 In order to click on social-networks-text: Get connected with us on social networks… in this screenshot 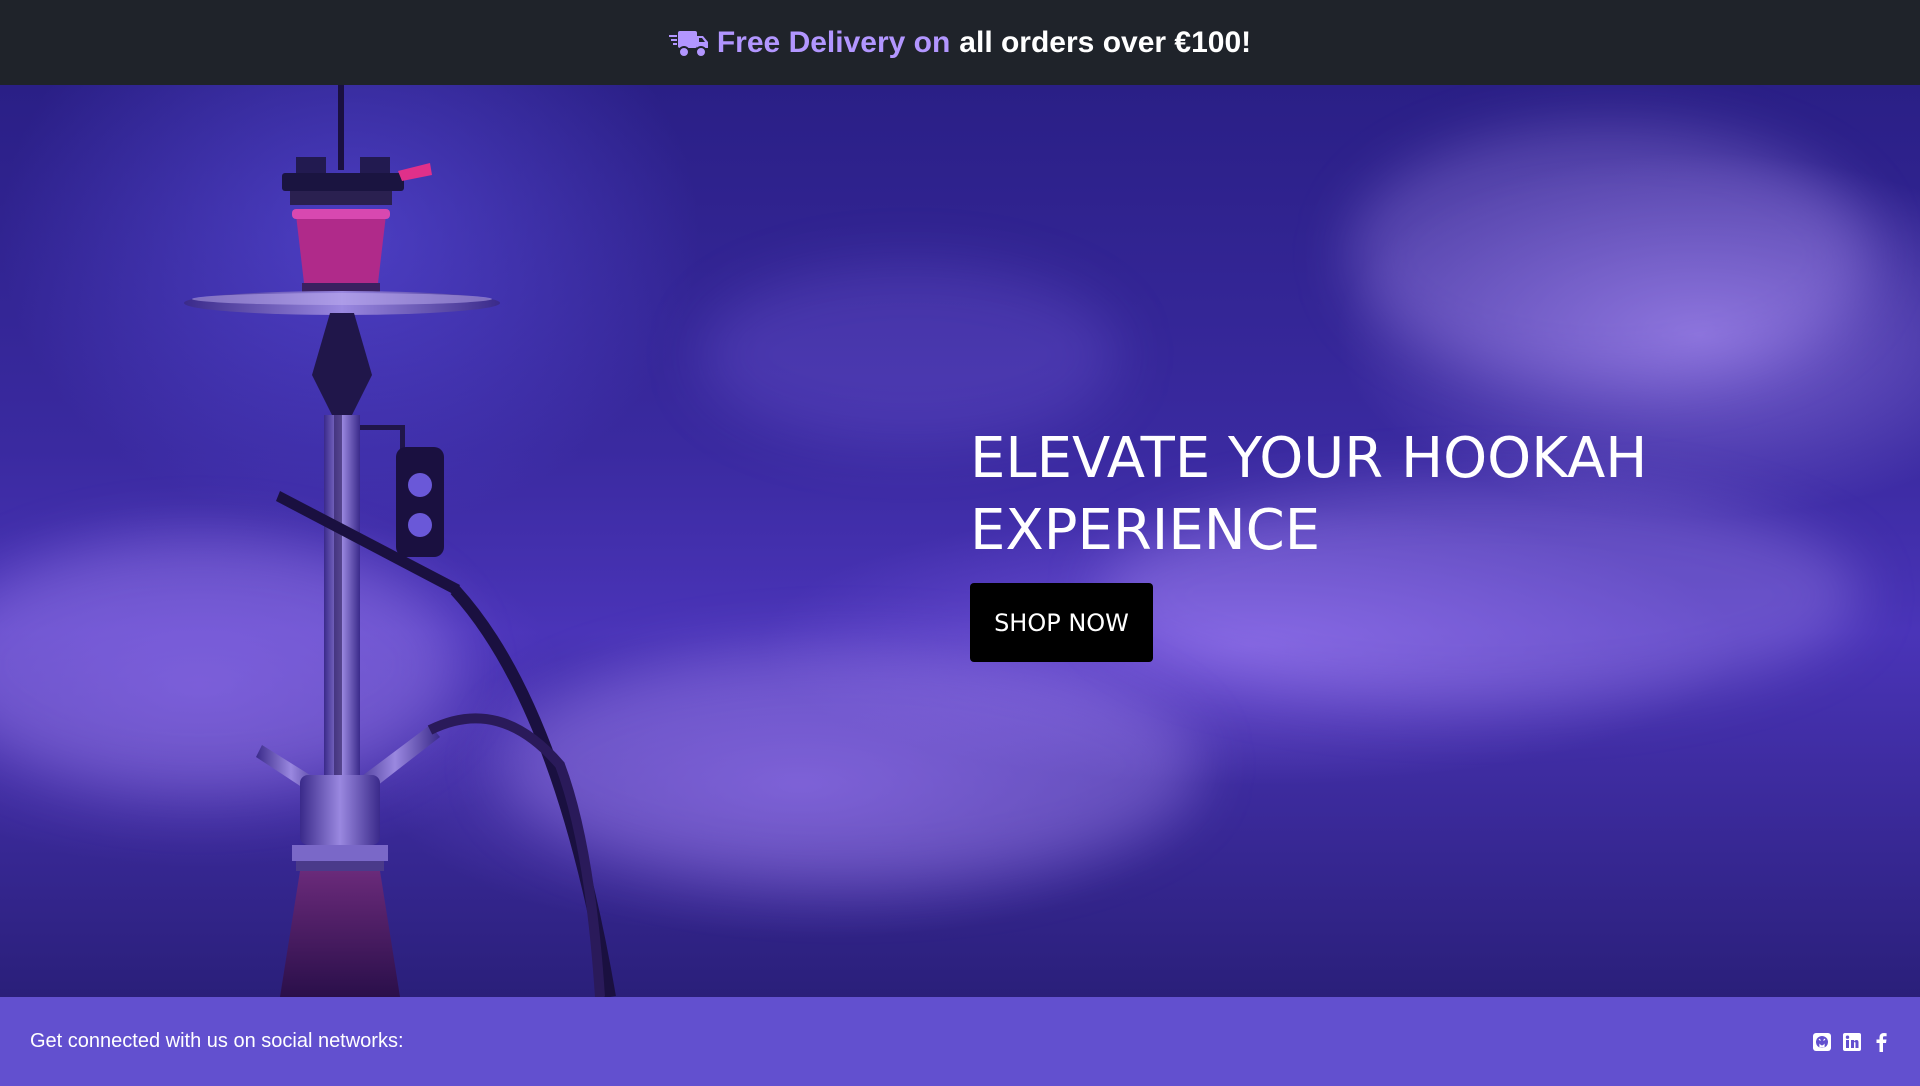, I will do `click(217, 1041)`.